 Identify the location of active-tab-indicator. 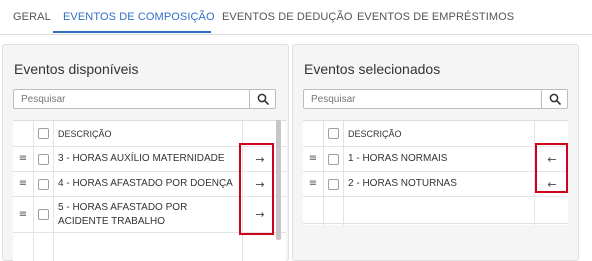
(132, 32).